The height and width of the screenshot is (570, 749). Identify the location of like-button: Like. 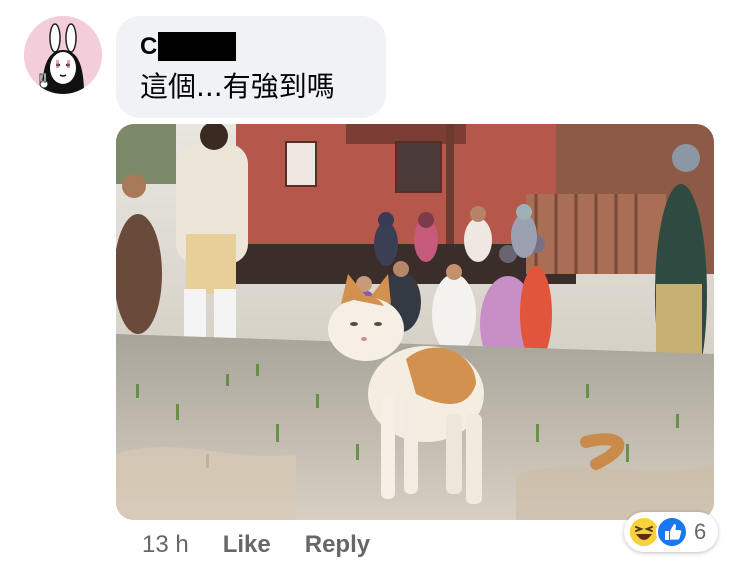
(247, 545).